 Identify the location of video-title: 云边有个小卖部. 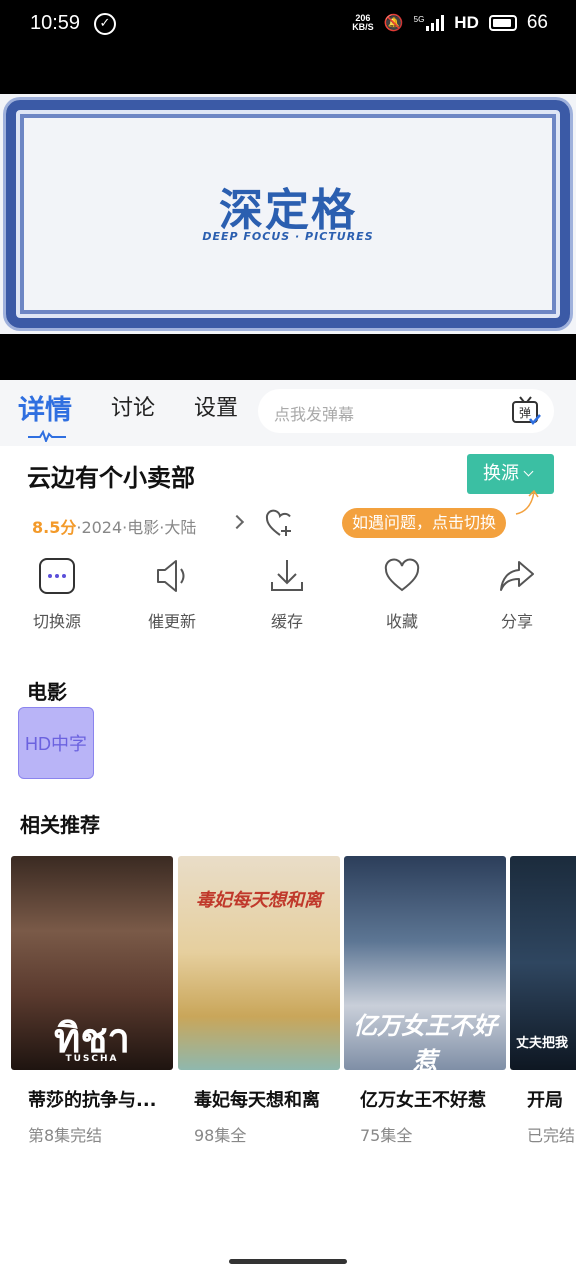
(111, 478).